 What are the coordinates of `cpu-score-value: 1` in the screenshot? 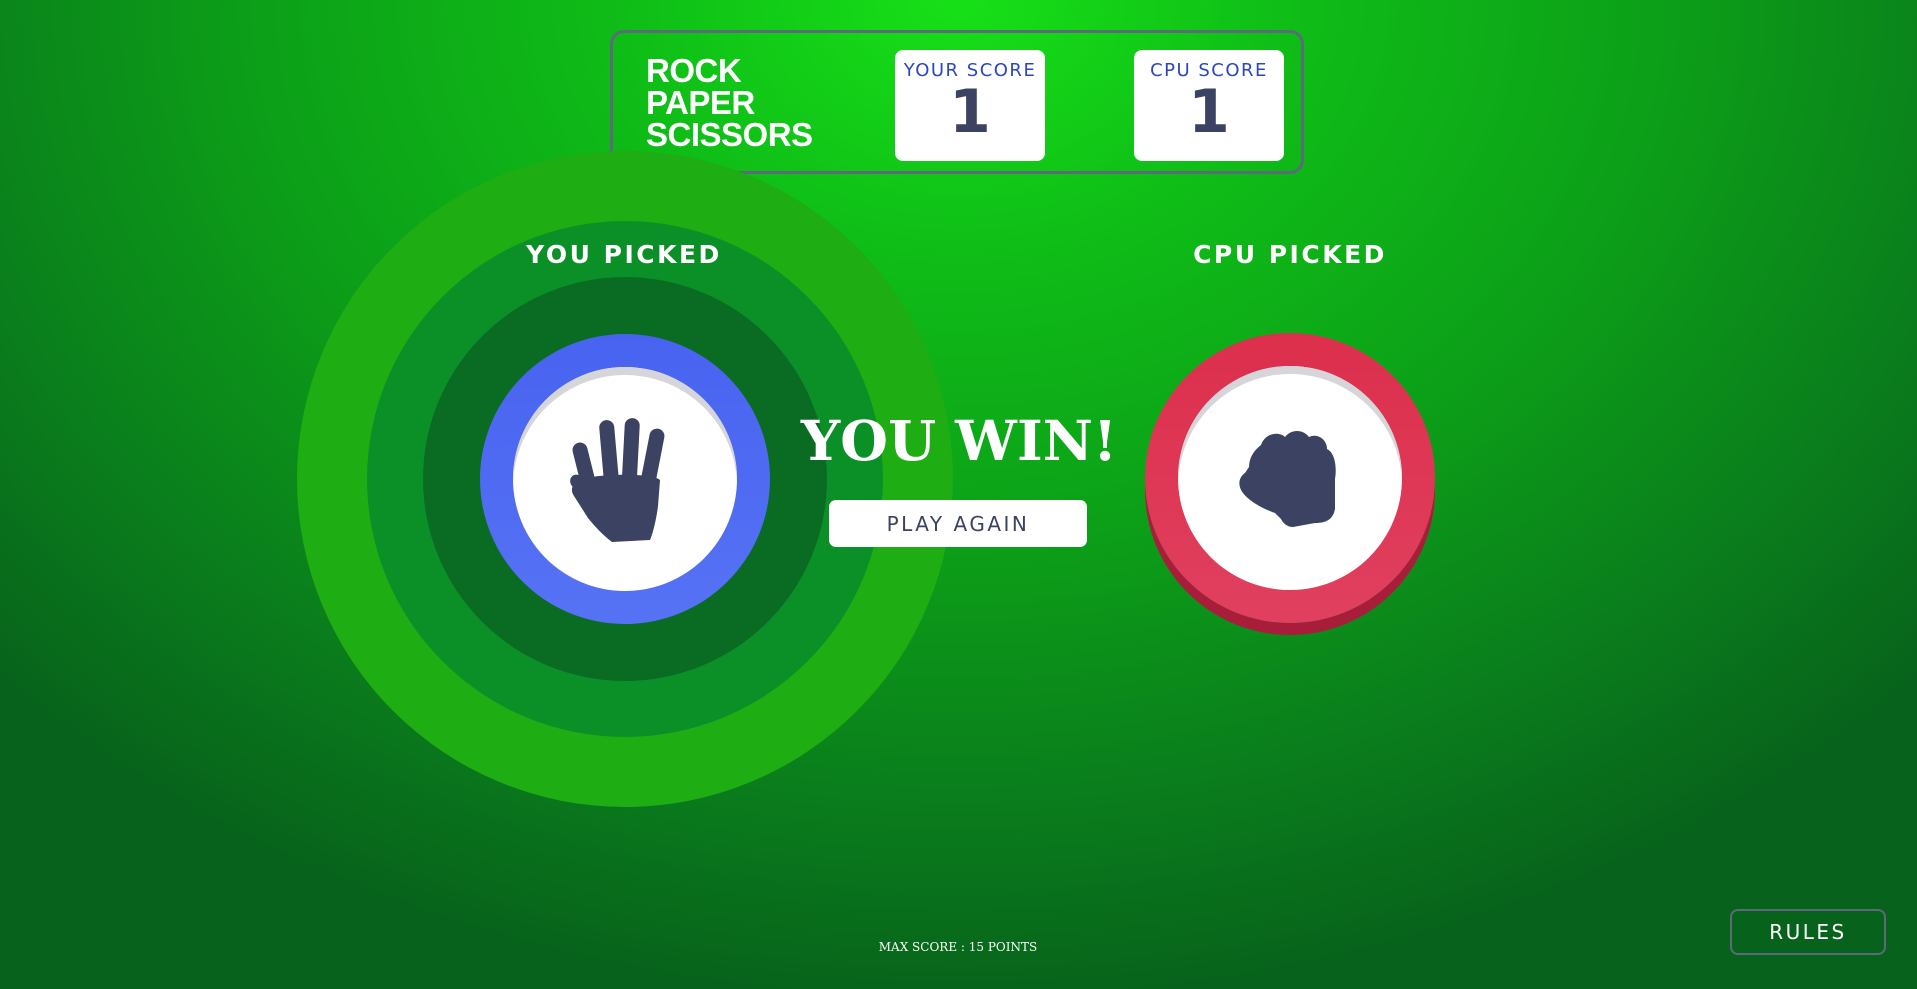 It's located at (1209, 112).